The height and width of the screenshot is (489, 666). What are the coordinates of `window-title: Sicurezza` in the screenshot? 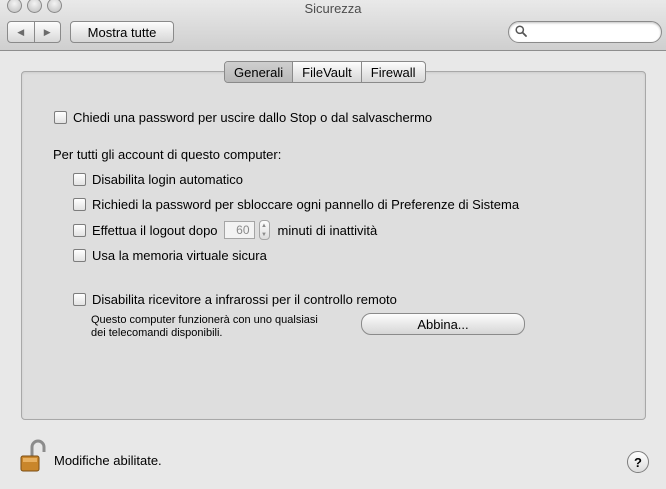 It's located at (333, 8).